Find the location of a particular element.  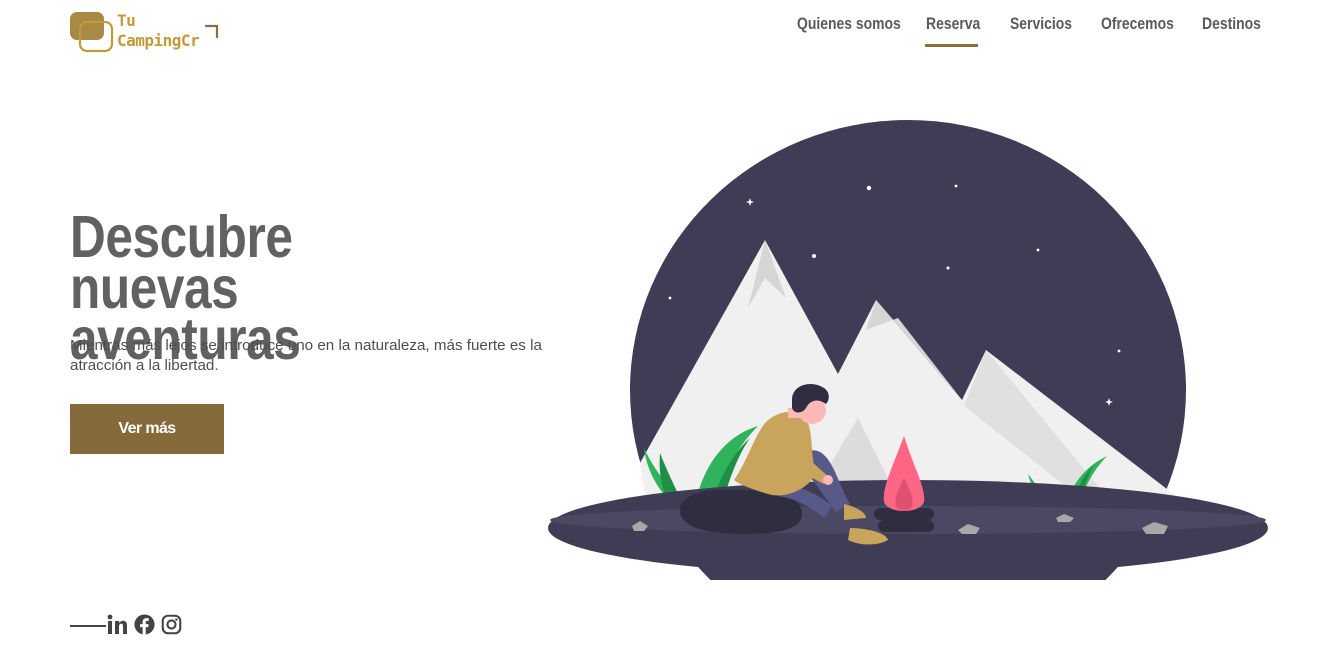

nav-quienes-somos: Quienes somos is located at coordinates (849, 24).